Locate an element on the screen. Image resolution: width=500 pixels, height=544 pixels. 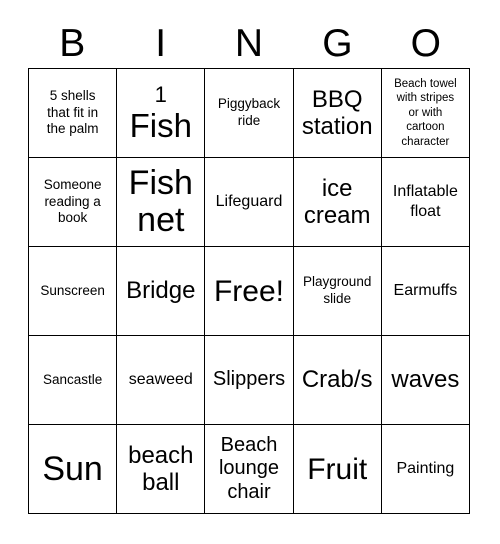
bingo-cell-text: Beach lounge chair is located at coordinates (249, 468).